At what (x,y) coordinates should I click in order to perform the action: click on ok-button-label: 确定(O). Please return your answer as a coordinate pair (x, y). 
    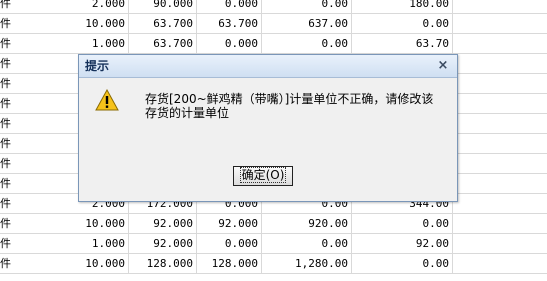
    Looking at the image, I should click on (263, 175).